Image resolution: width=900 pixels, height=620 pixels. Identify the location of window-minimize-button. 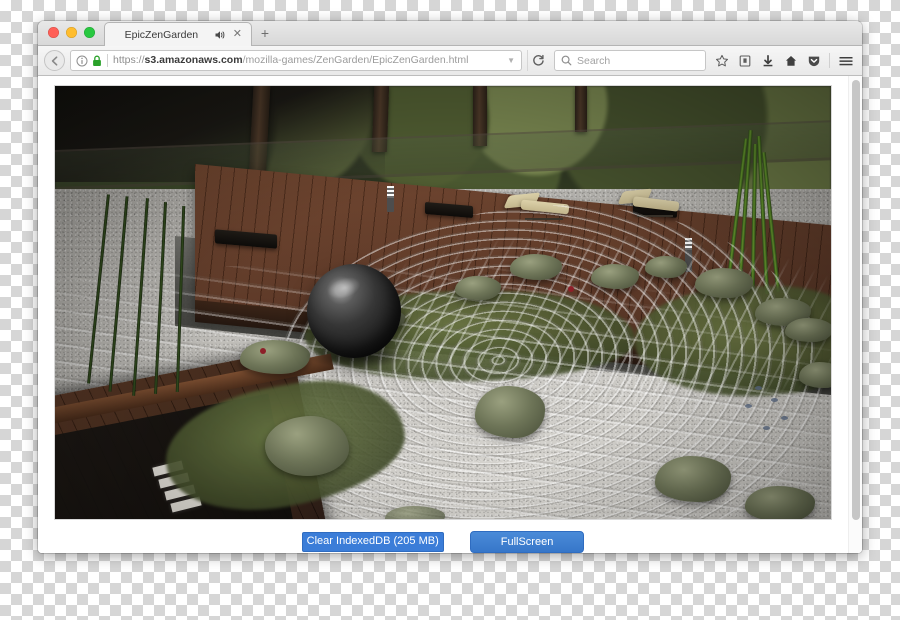
(71, 32).